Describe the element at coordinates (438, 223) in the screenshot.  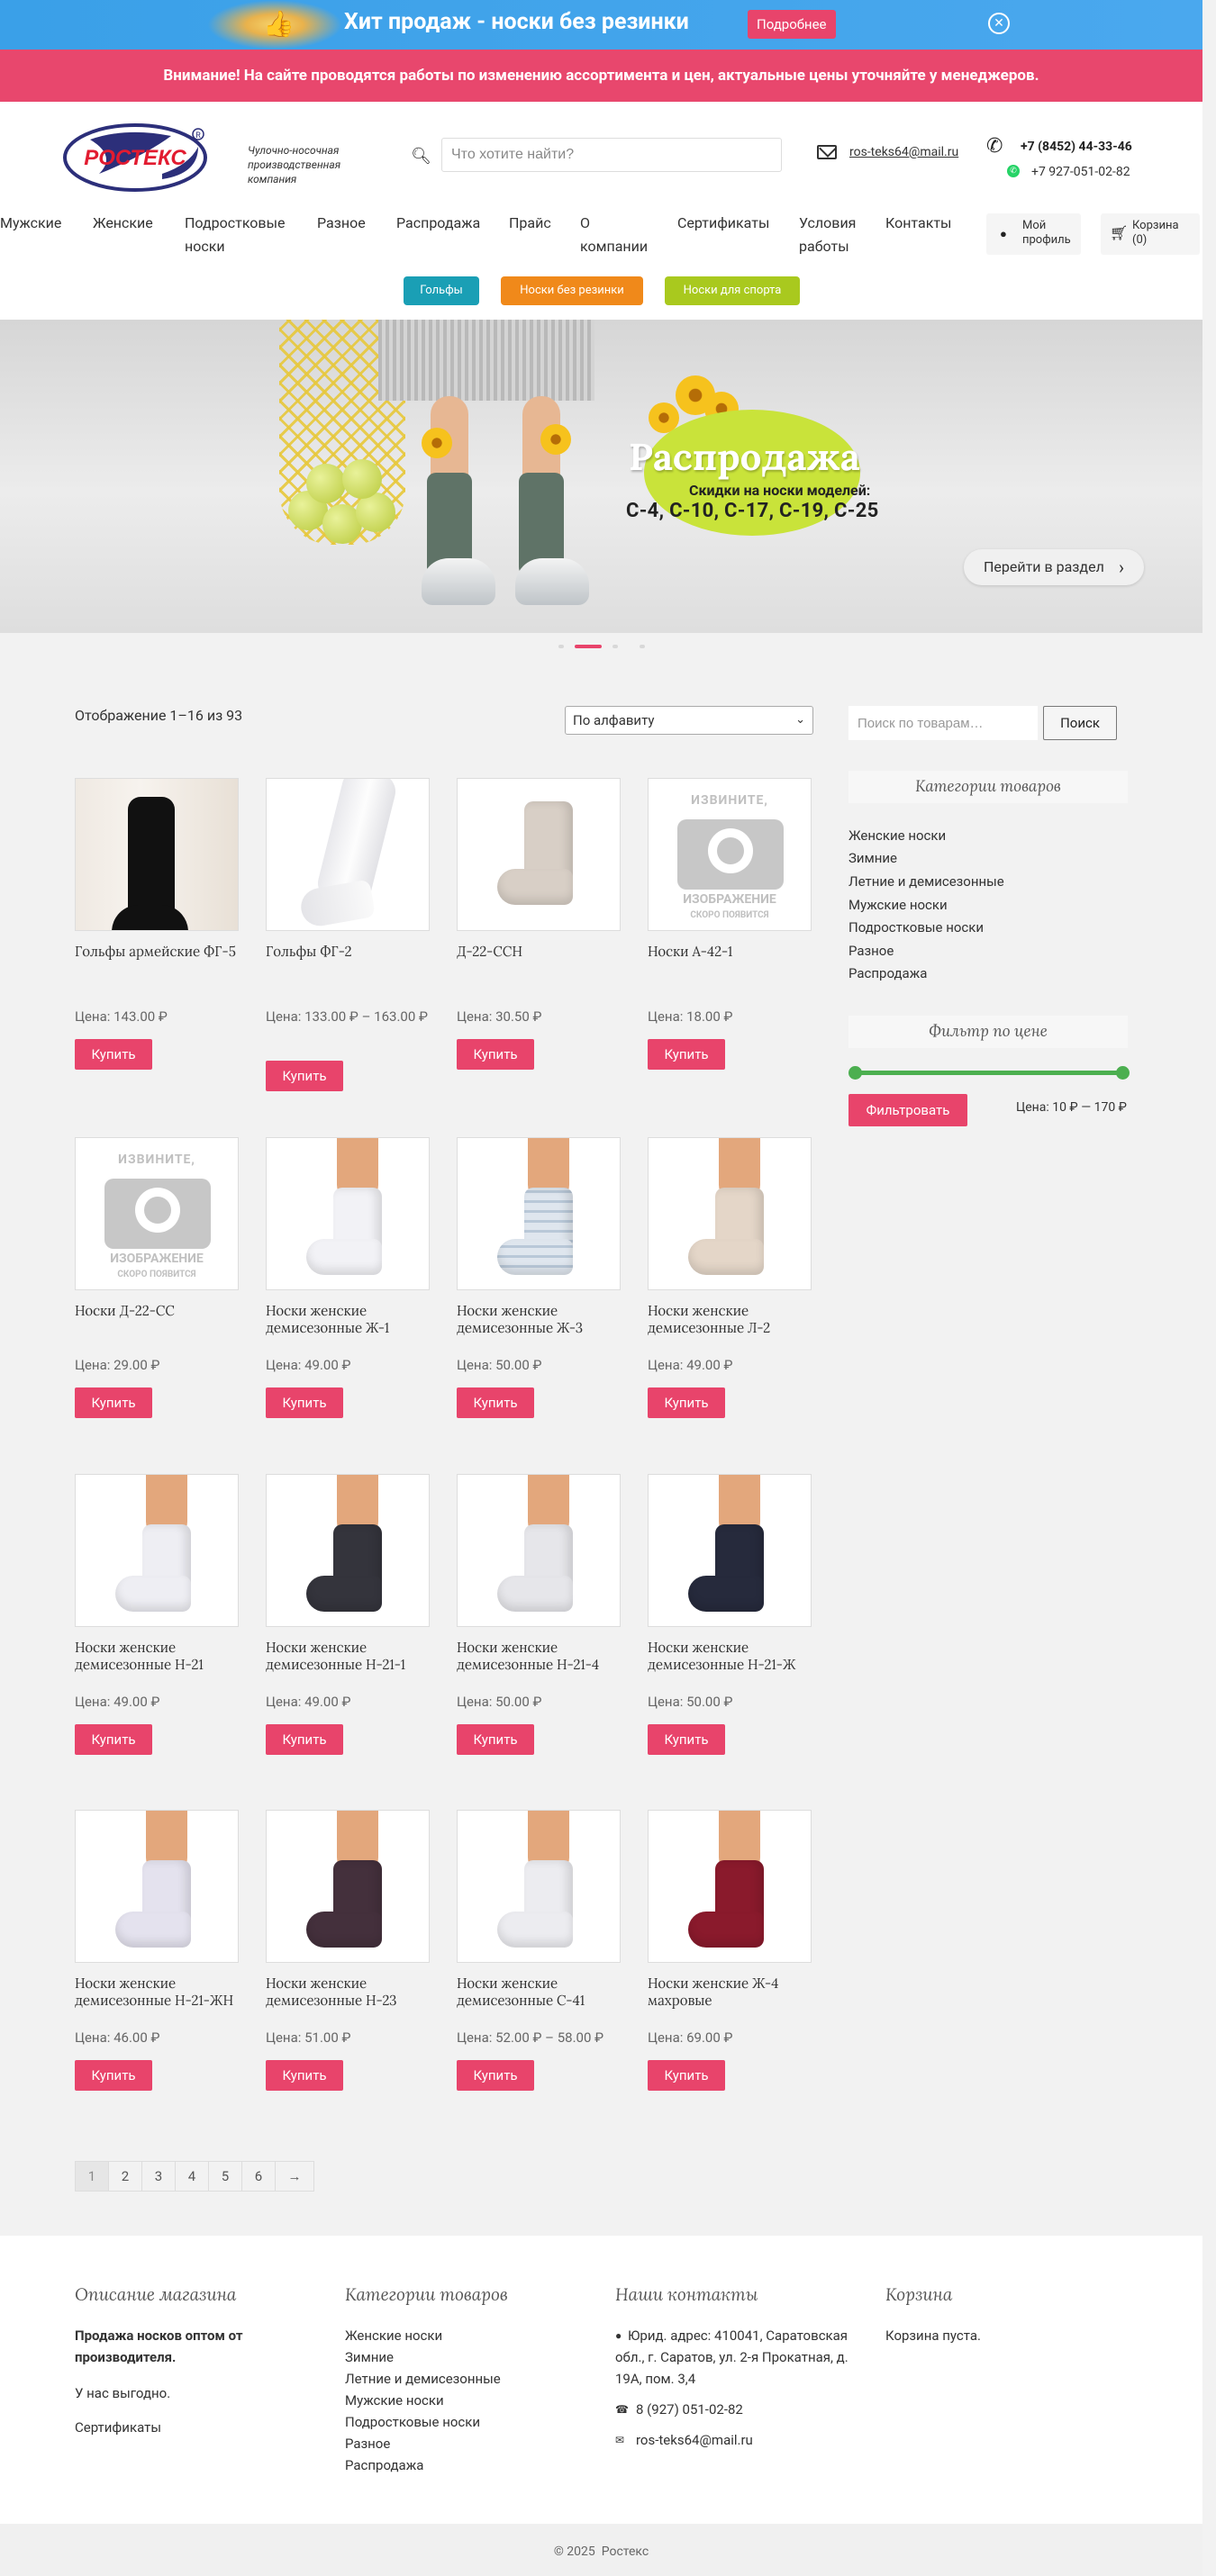
I see `nav-item-sale: Распродажа` at that location.